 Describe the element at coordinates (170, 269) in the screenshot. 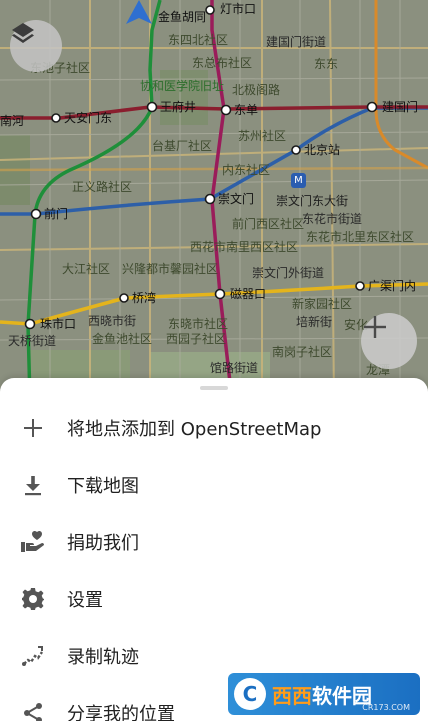

I see `district-label: 兴隆都市馨园社区` at that location.